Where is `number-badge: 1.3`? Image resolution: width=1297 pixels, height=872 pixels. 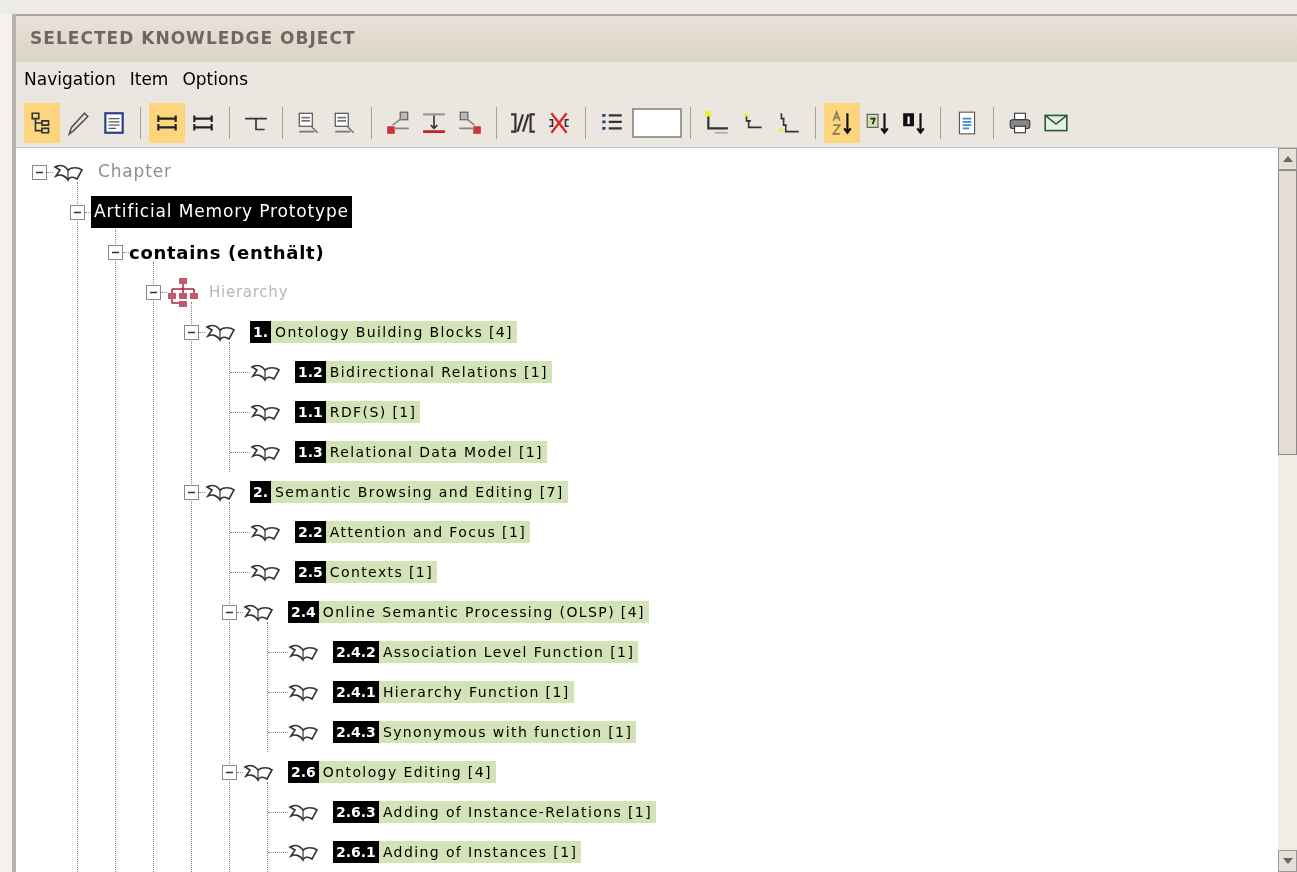 number-badge: 1.3 is located at coordinates (310, 452).